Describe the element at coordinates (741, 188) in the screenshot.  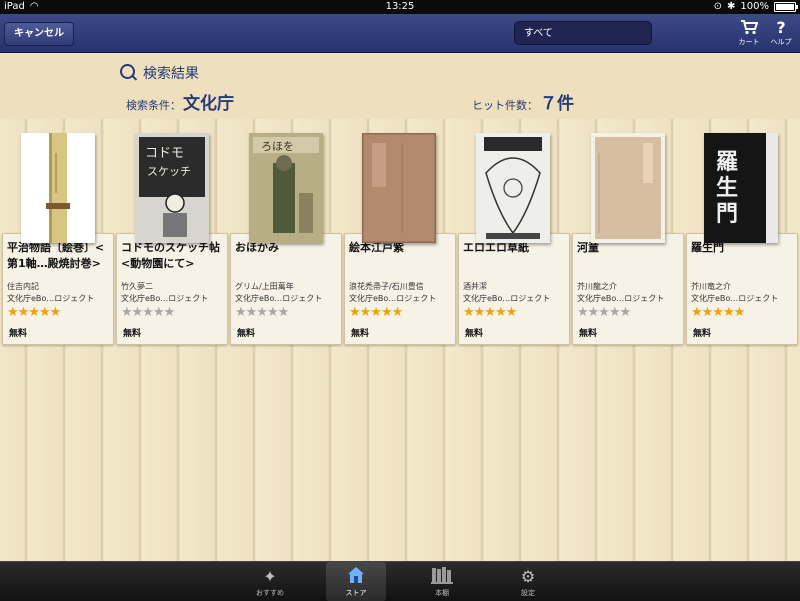
I see `book-cover: 羅 生 門` at that location.